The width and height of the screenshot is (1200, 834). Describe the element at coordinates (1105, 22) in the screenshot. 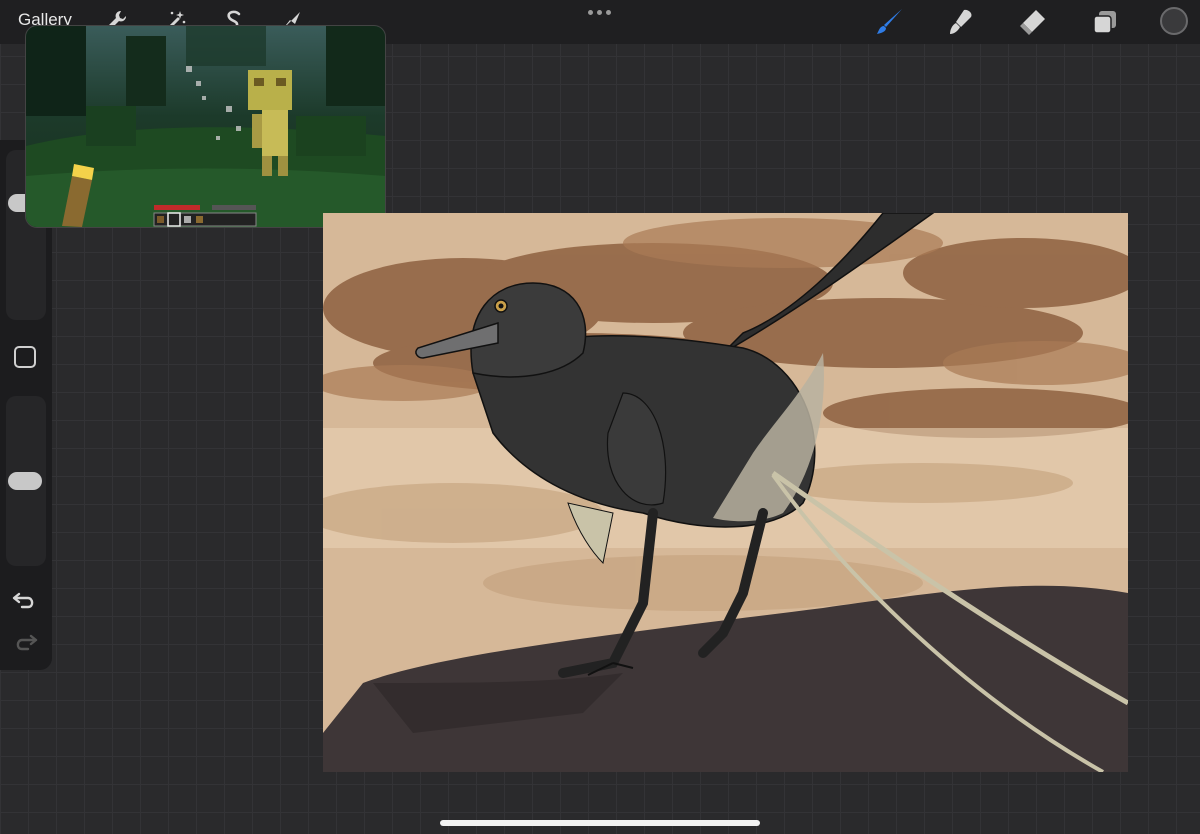

I see `layers-icon` at that location.